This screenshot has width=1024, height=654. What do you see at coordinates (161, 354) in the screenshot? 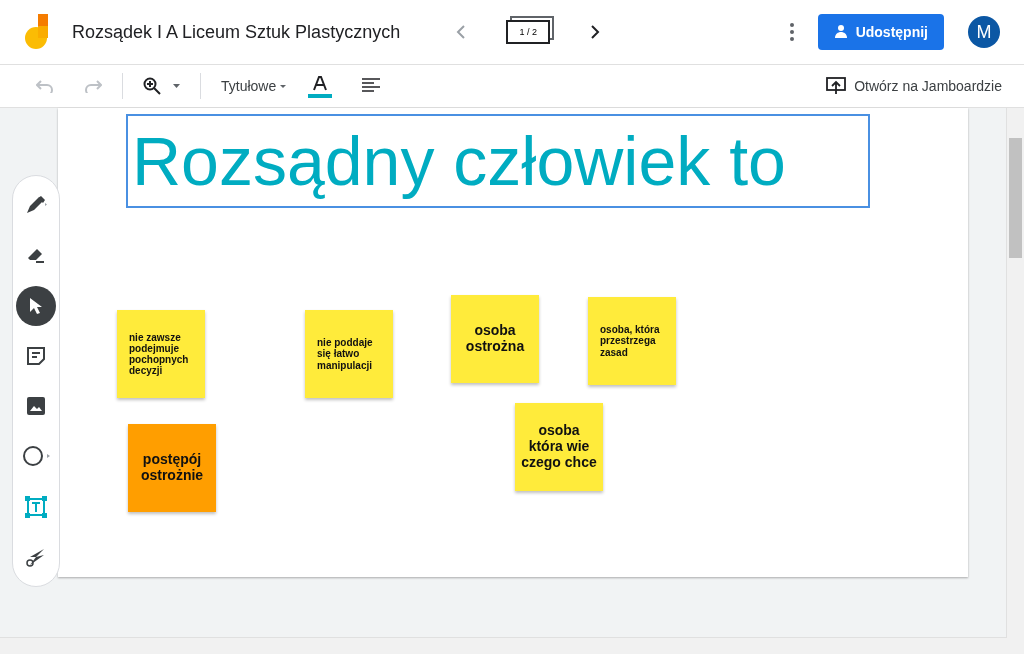
I see `sticky-note: nie zawsze podejmuje pochopnych decyzji` at bounding box center [161, 354].